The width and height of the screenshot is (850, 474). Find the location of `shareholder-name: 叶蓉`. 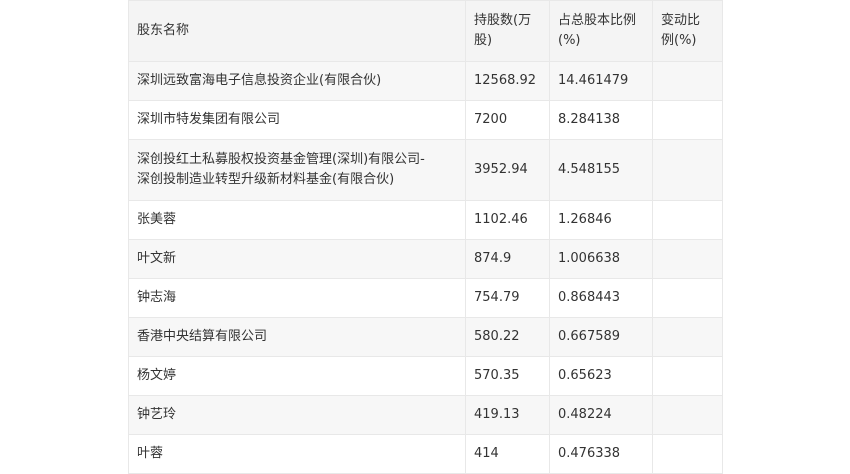

shareholder-name: 叶蓉 is located at coordinates (297, 454).